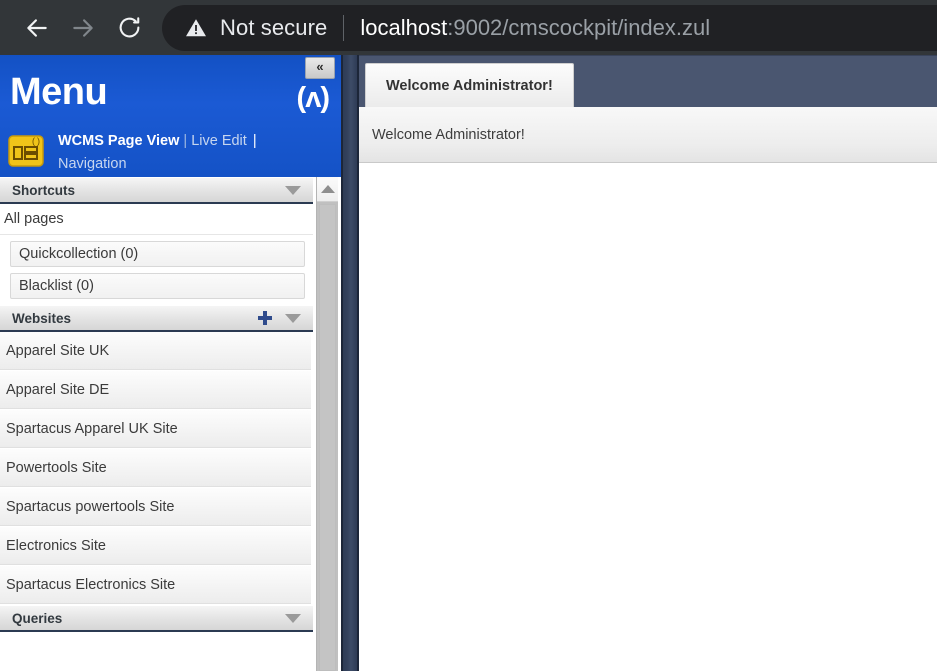 The height and width of the screenshot is (671, 937). Describe the element at coordinates (344, 27) in the screenshot. I see `omnibox-divider` at that location.